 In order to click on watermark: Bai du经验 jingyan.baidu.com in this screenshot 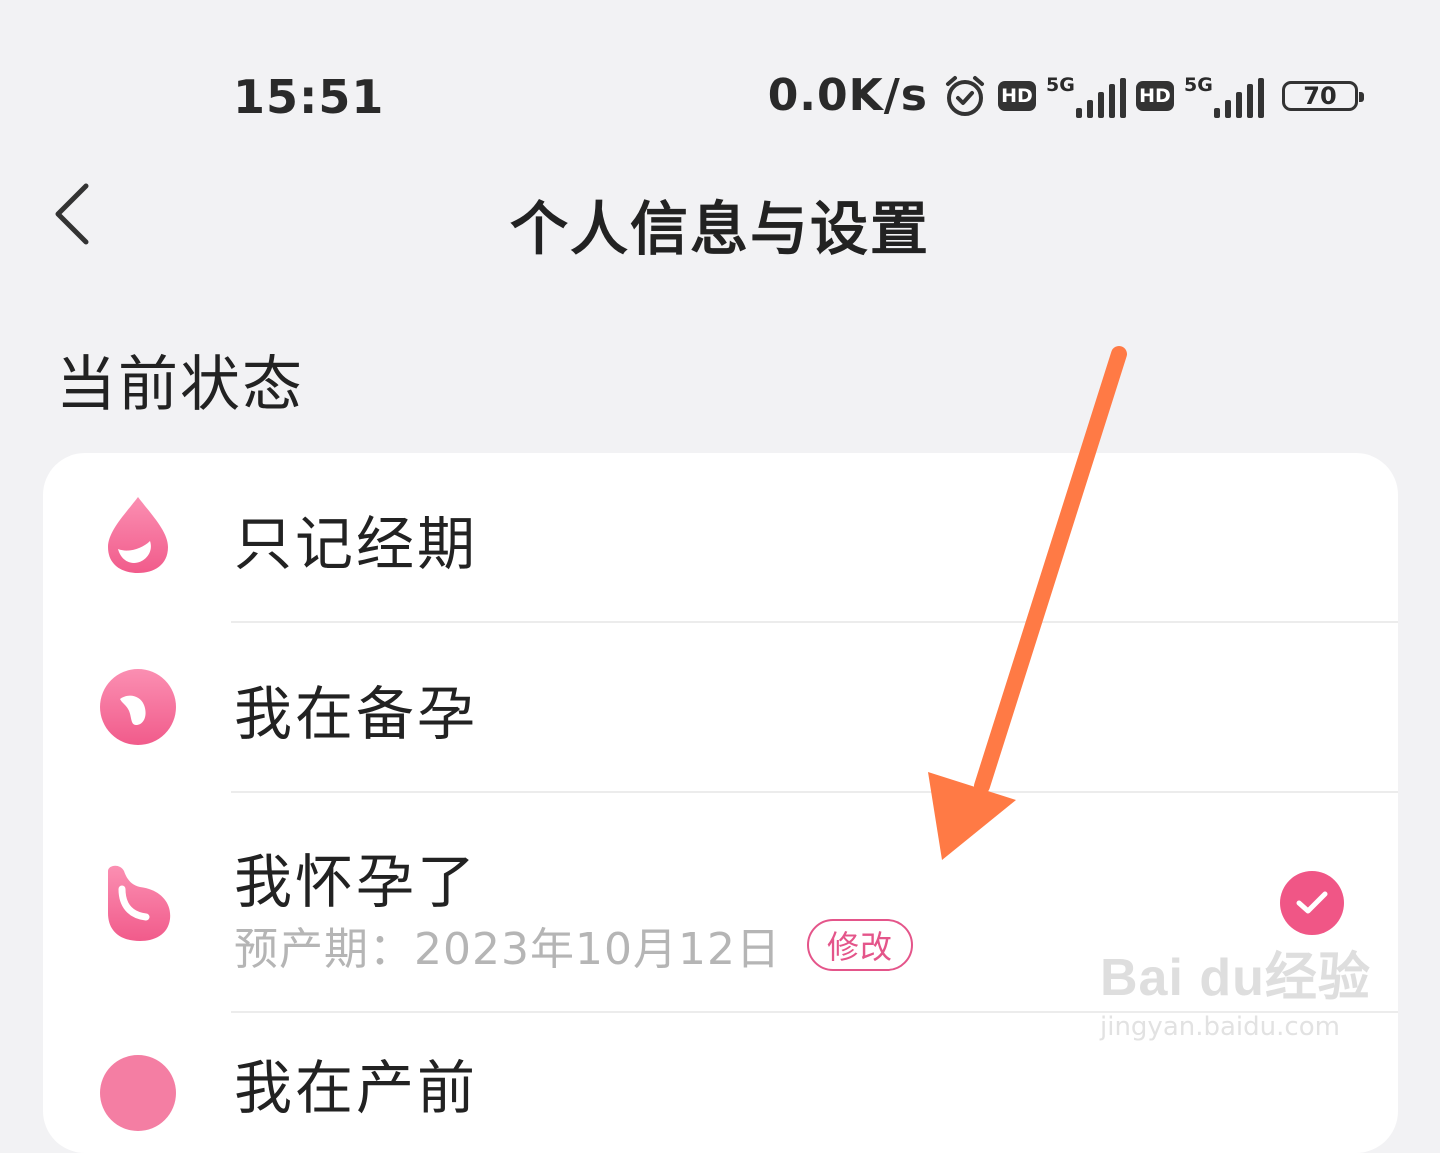, I will do `click(1235, 988)`.